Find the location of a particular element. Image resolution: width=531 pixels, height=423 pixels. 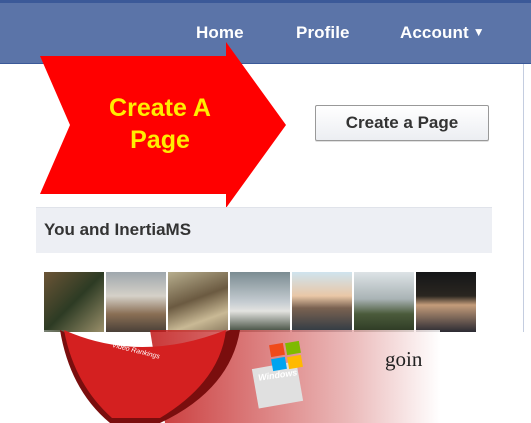

trailing-text: goin is located at coordinates (404, 359).